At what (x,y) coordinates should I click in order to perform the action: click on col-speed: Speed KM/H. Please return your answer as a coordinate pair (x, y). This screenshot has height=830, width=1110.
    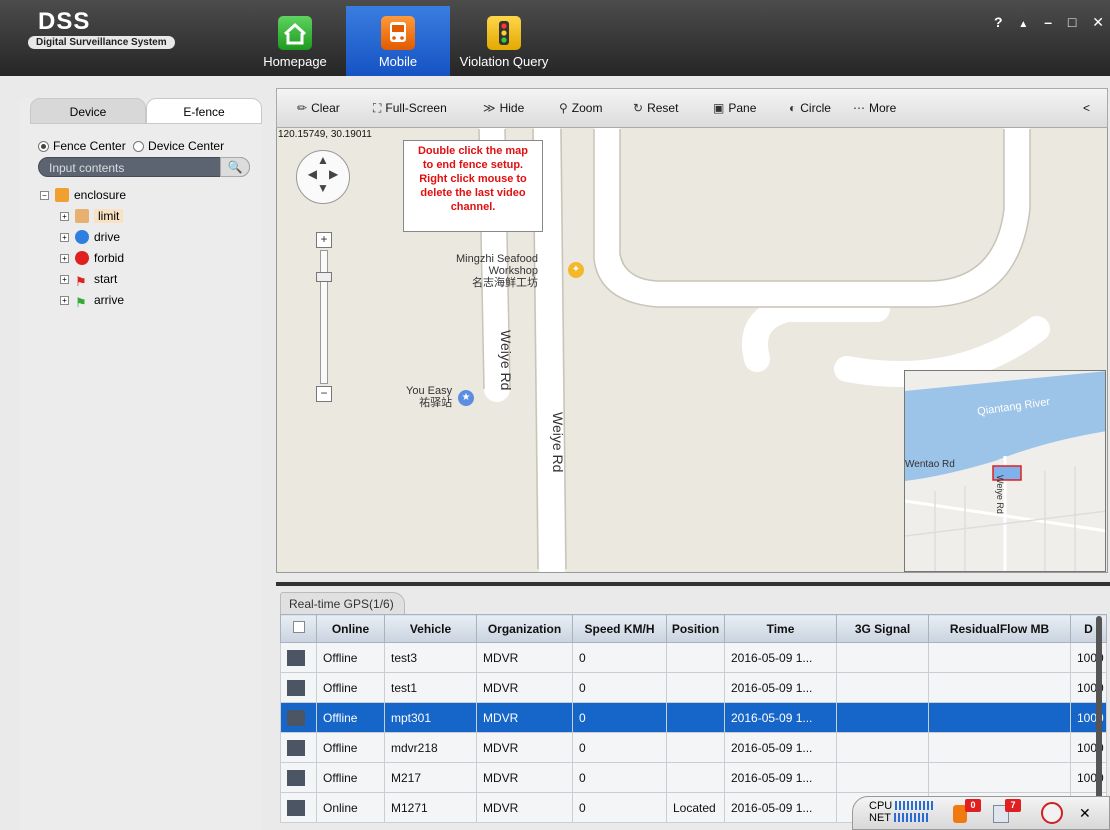
    Looking at the image, I should click on (619, 628).